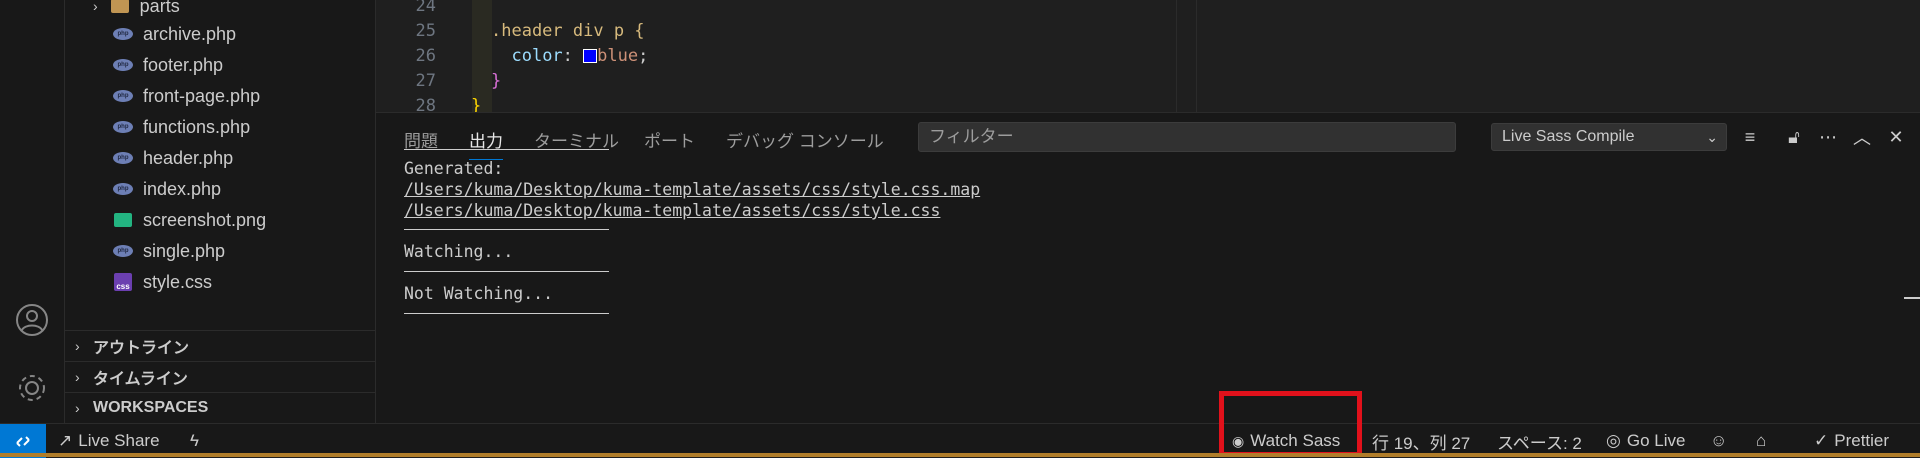 This screenshot has width=1920, height=458. What do you see at coordinates (1187, 137) in the screenshot?
I see `filter-input: フィルター` at bounding box center [1187, 137].